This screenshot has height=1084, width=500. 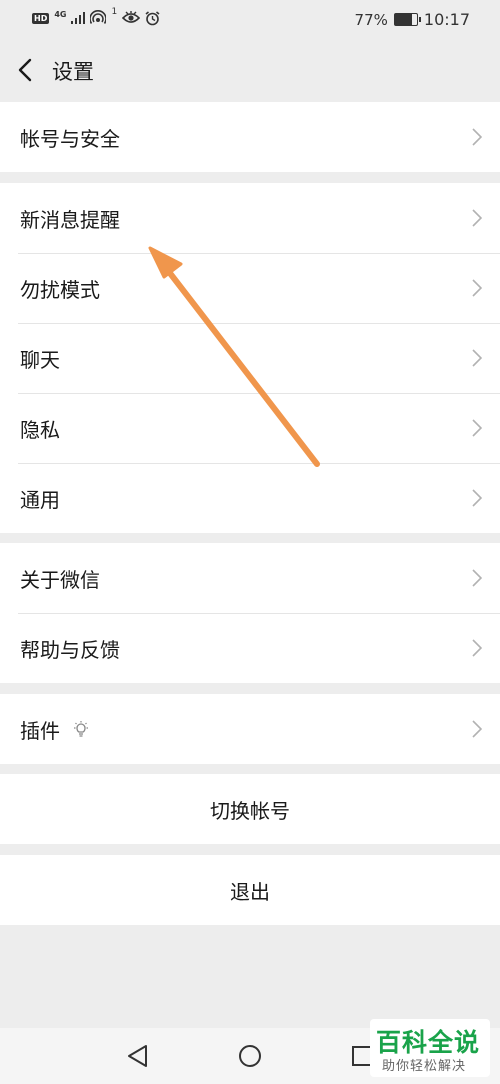 I want to click on logout-button: 退出, so click(x=250, y=890).